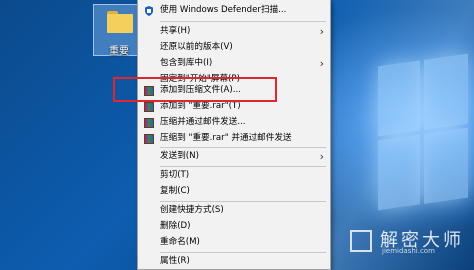 The width and height of the screenshot is (474, 270). What do you see at coordinates (120, 22) in the screenshot?
I see `folder-icon` at bounding box center [120, 22].